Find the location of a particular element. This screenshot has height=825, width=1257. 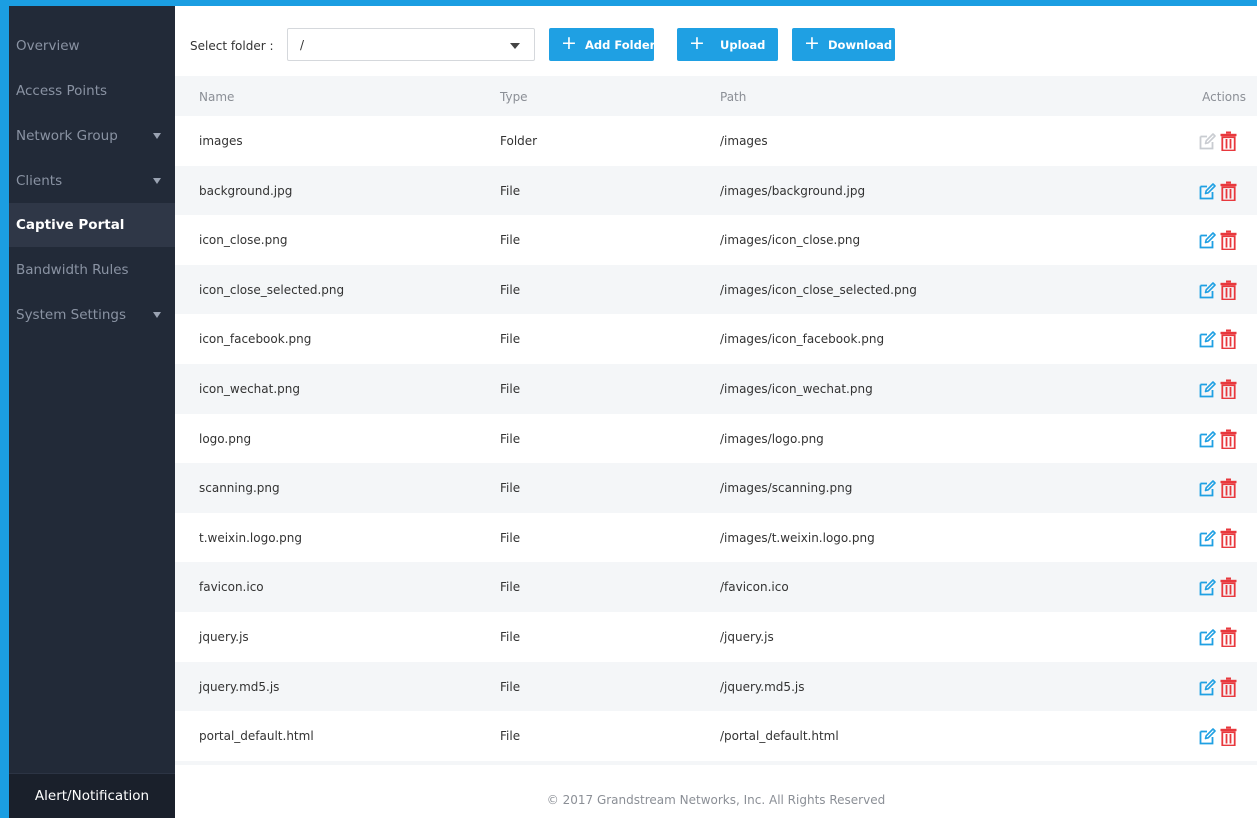

upload-button: + Upload is located at coordinates (727, 44).